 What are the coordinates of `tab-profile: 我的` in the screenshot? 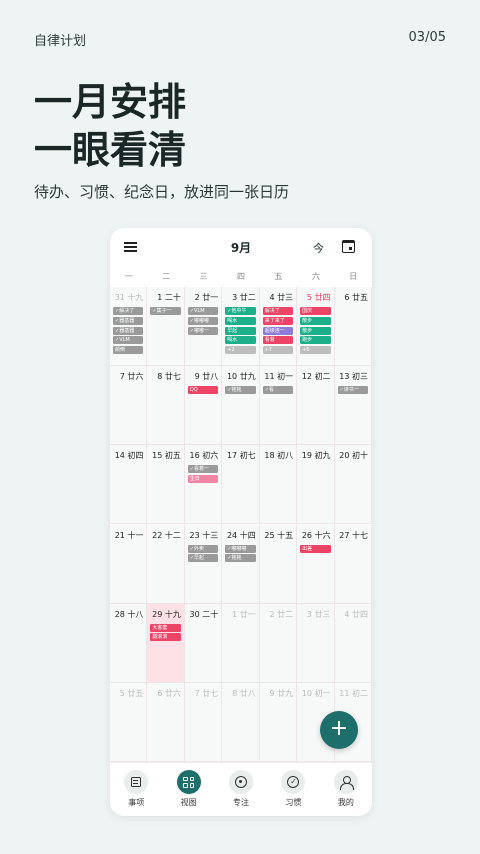 It's located at (346, 789).